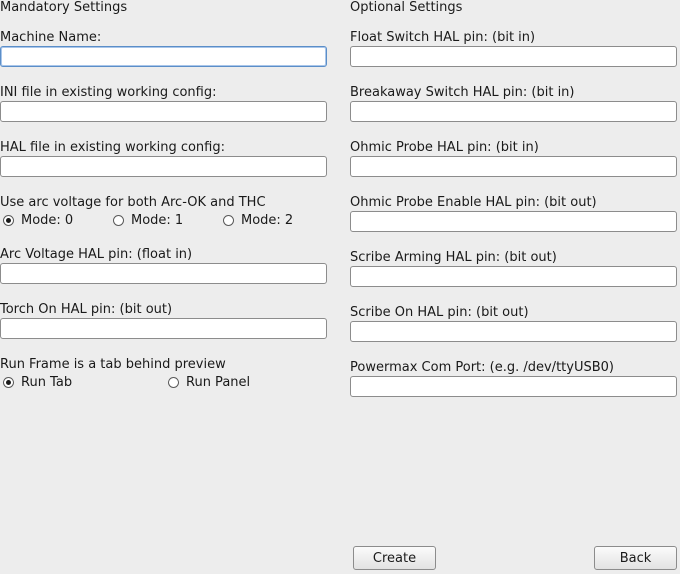  Describe the element at coordinates (47, 382) in the screenshot. I see `run-tab-label: Run Tab` at that location.